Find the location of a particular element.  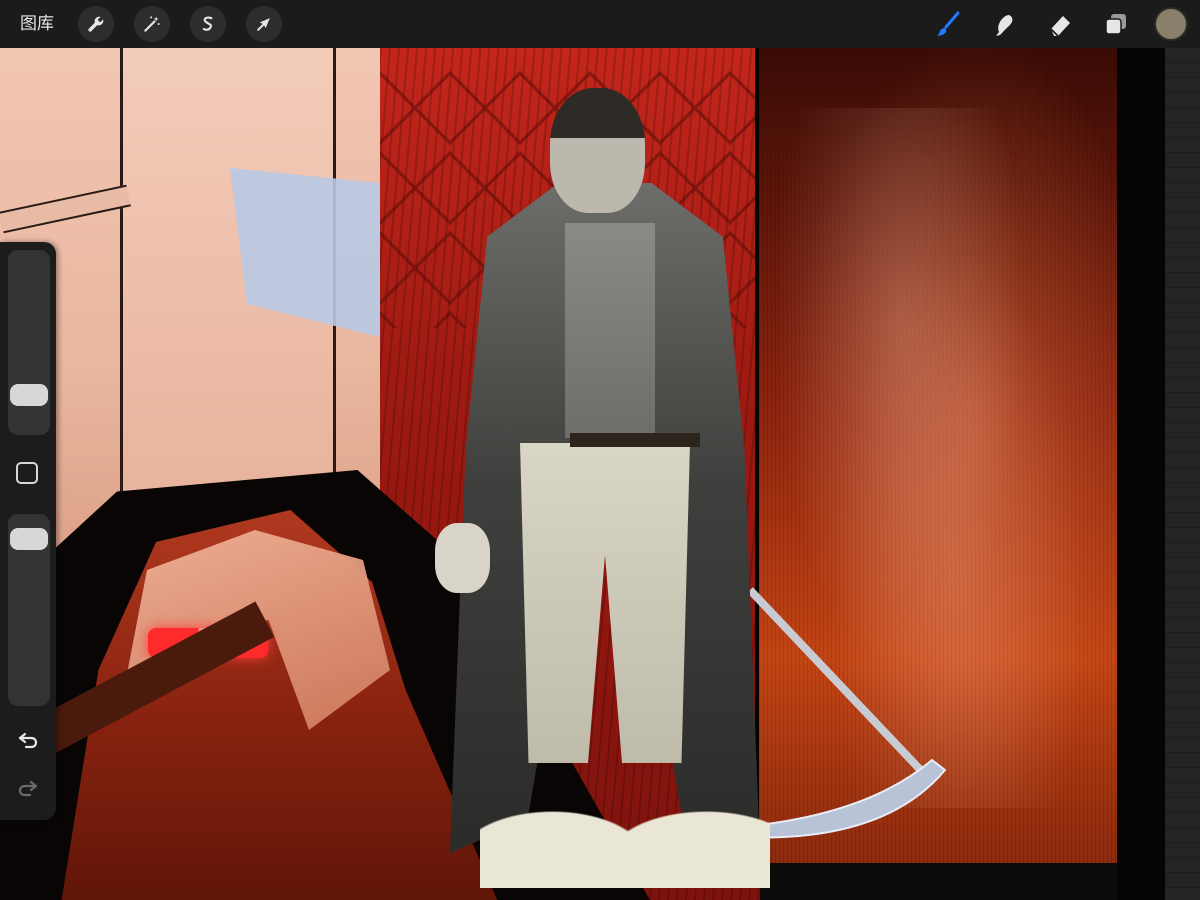

top-toolbar: 图库 is located at coordinates (600, 24).